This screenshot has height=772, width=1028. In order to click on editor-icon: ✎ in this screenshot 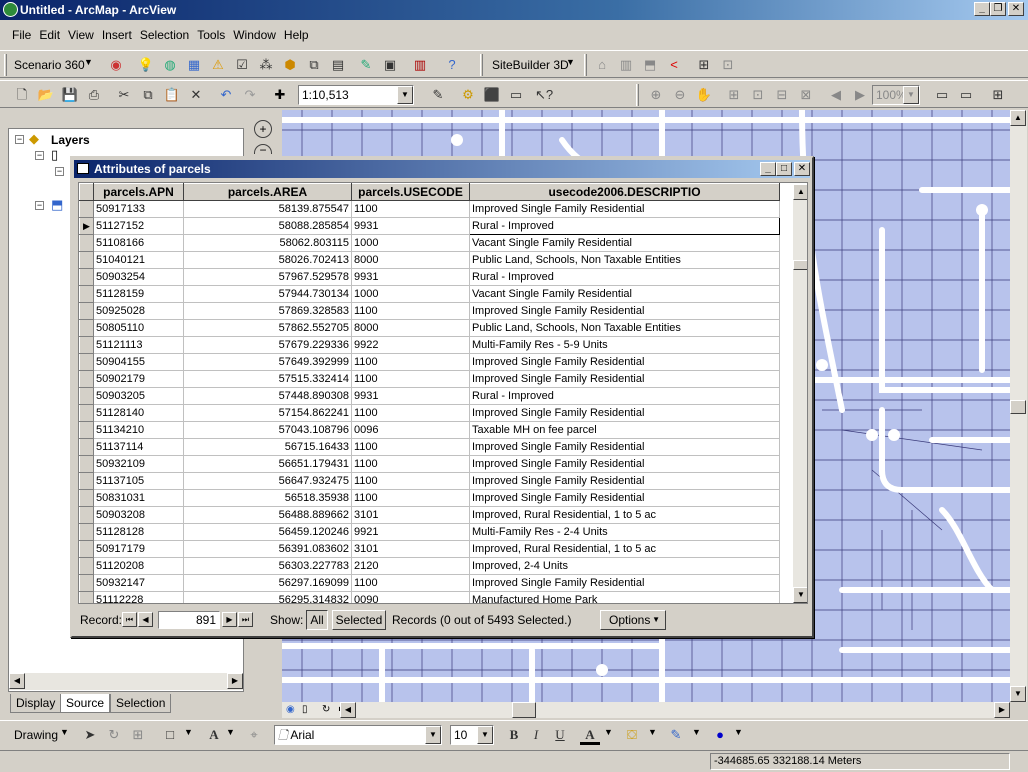, I will do `click(438, 95)`.